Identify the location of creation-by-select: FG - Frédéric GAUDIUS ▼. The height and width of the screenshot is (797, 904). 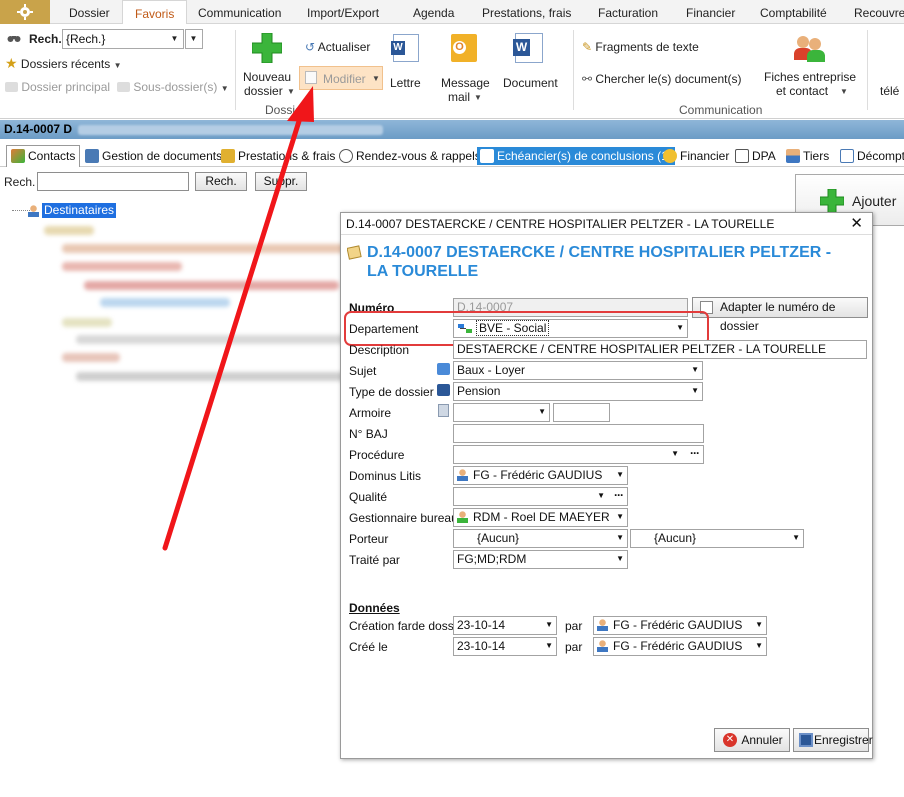
(680, 625).